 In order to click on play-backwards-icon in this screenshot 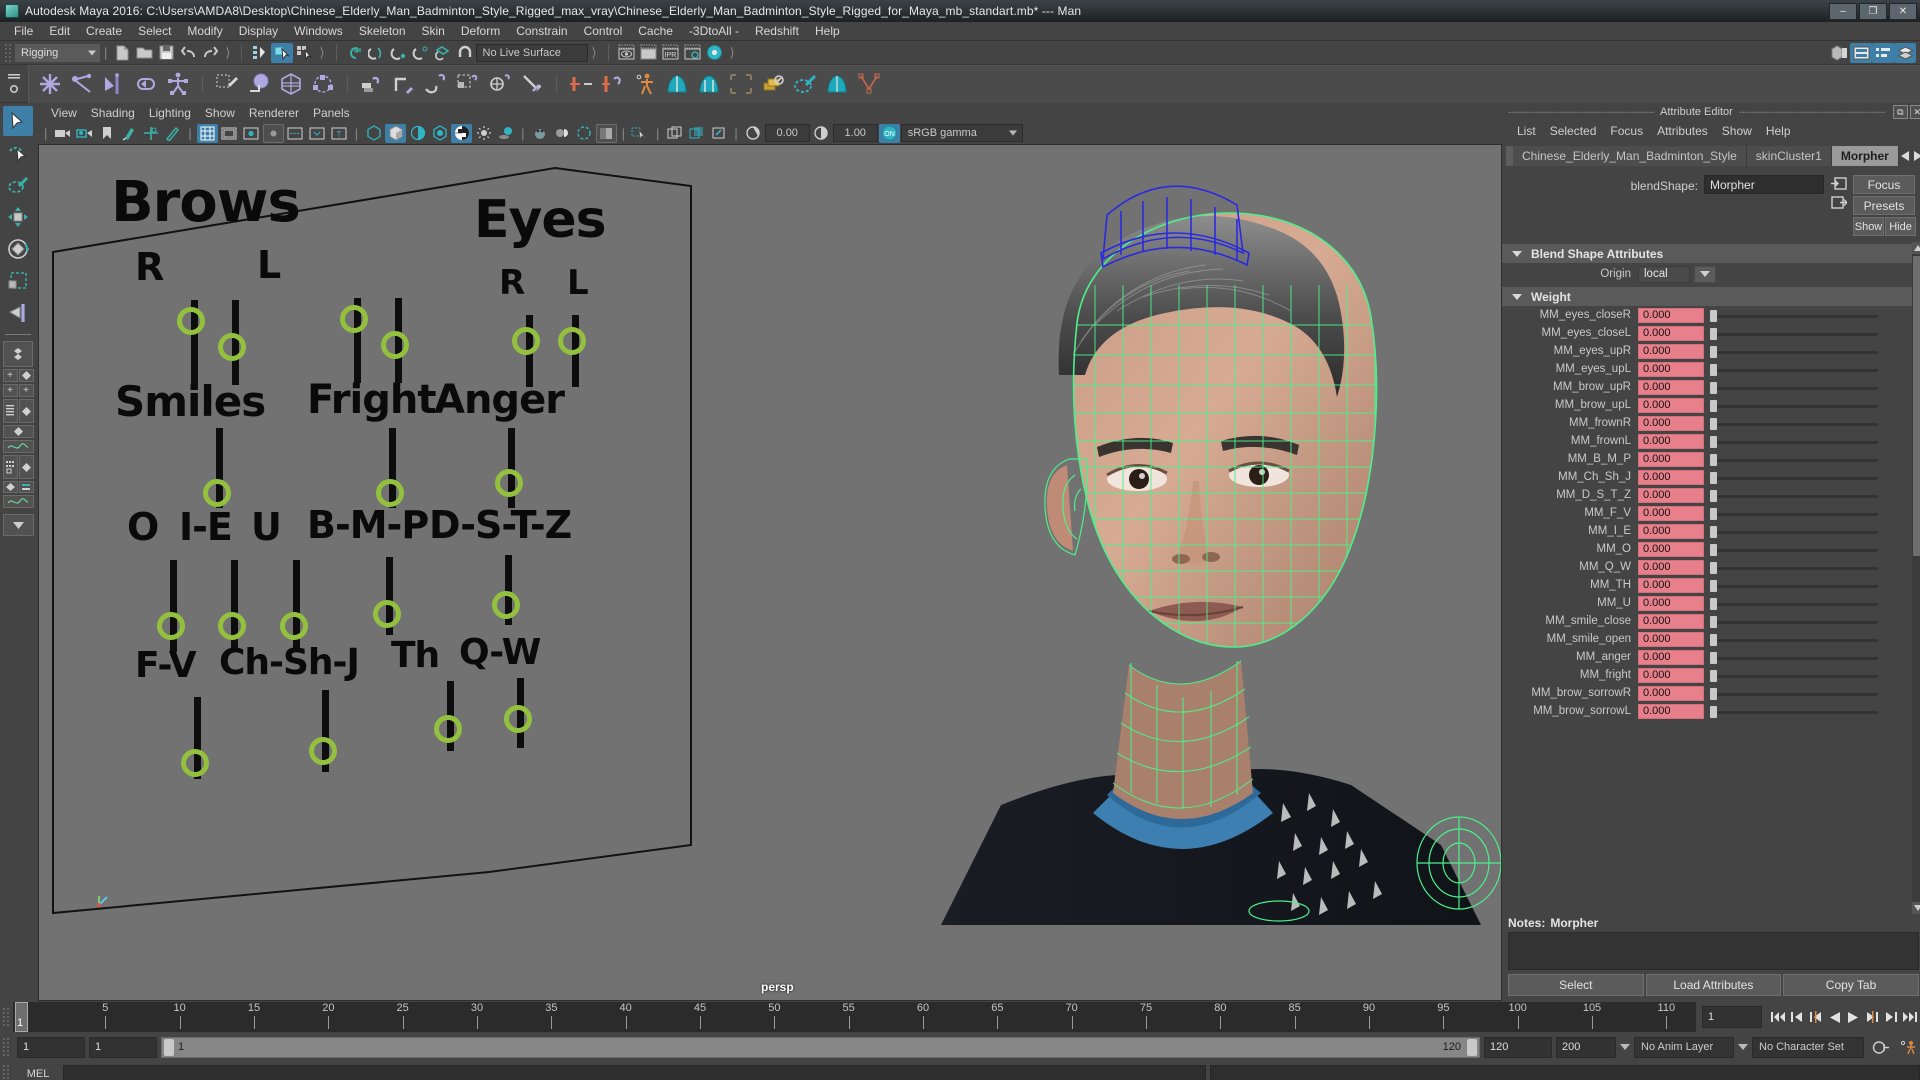, I will do `click(1834, 1017)`.